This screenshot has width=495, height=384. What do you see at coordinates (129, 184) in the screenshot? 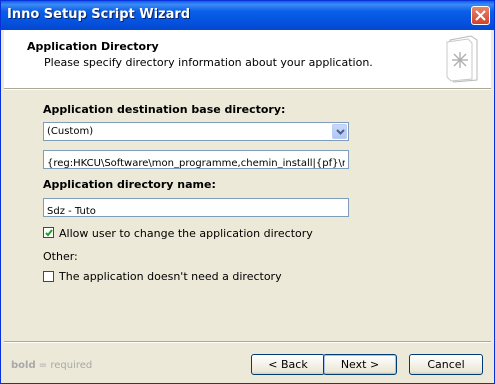
I see `dir-name-label: Application directory name:` at bounding box center [129, 184].